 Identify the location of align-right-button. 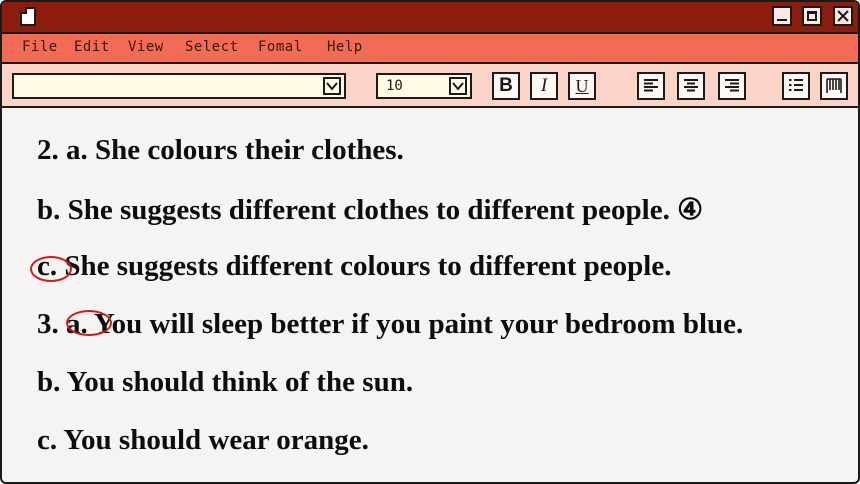
(732, 86).